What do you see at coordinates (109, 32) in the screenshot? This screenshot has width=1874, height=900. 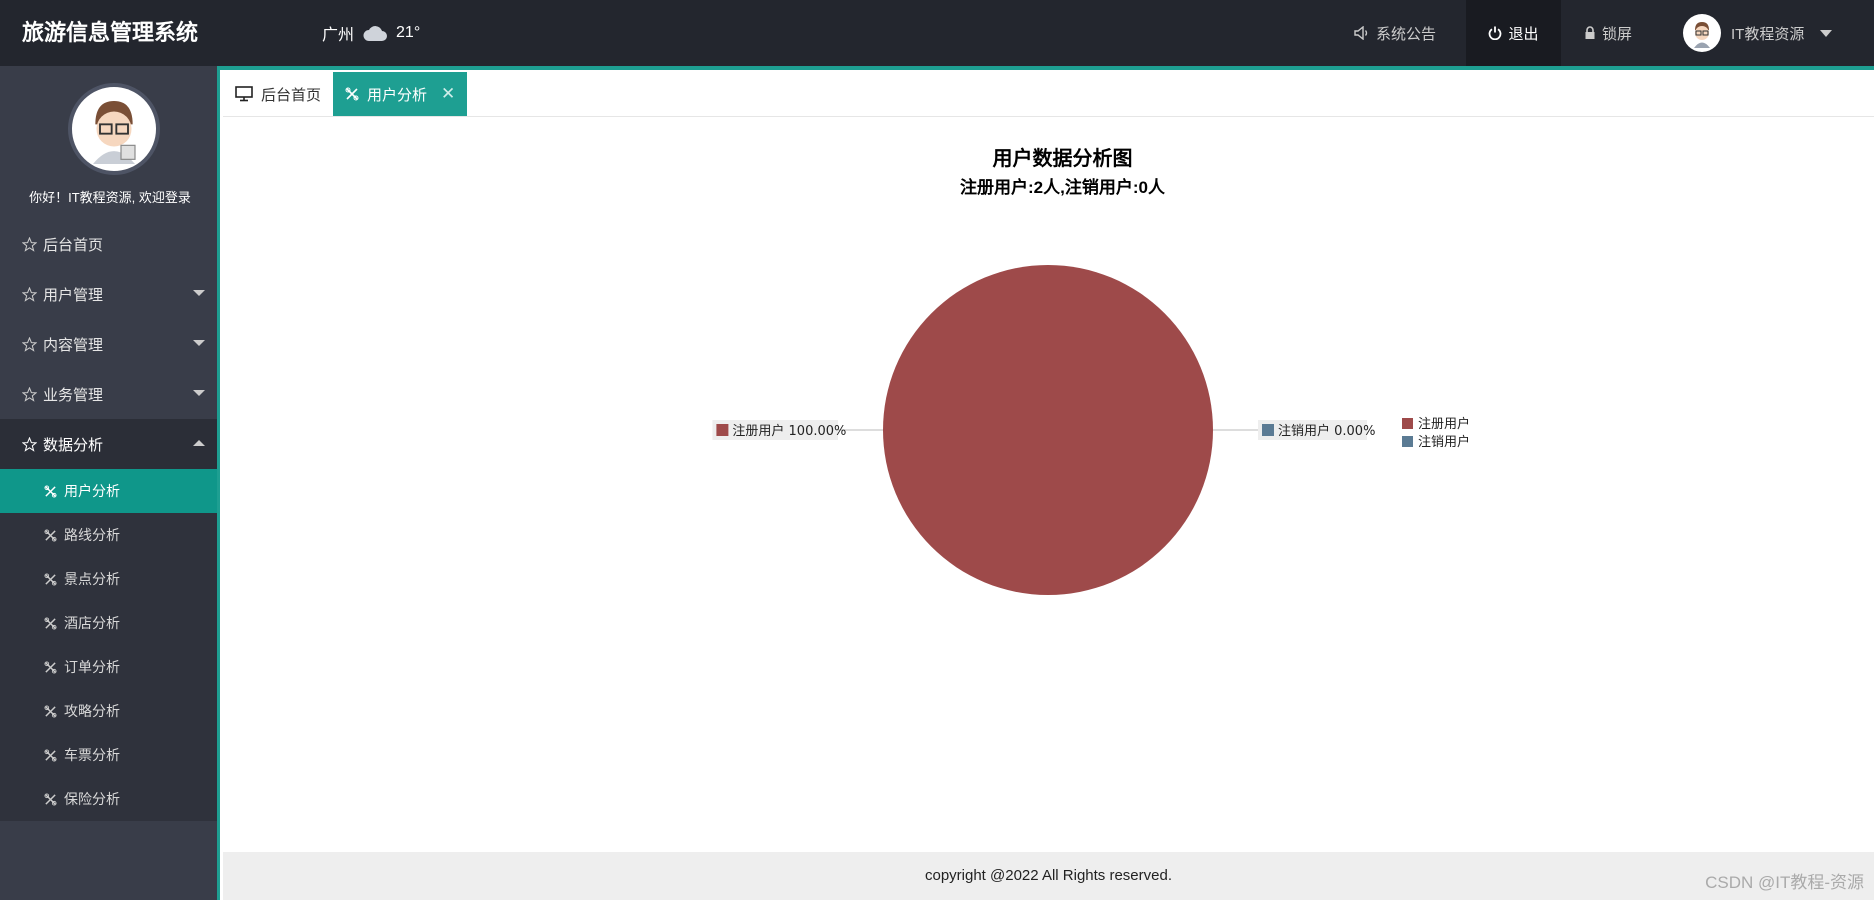 I see `app-title: 旅游信息管理系统` at bounding box center [109, 32].